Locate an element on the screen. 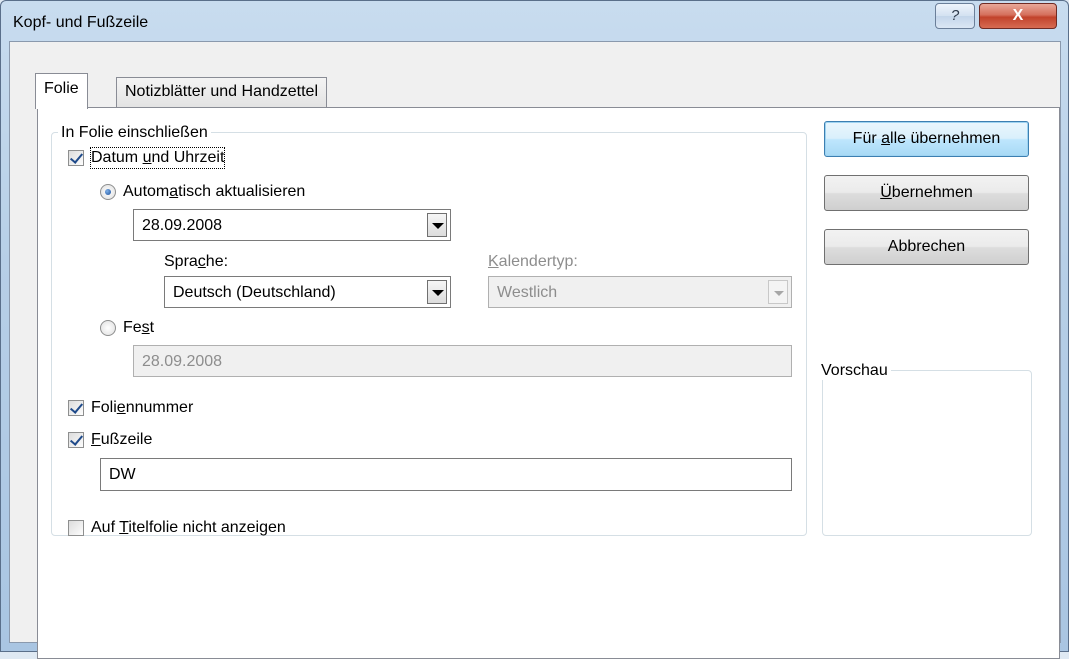 The image size is (1069, 659). tab-label: Notizblätter und Handzettel is located at coordinates (221, 91).